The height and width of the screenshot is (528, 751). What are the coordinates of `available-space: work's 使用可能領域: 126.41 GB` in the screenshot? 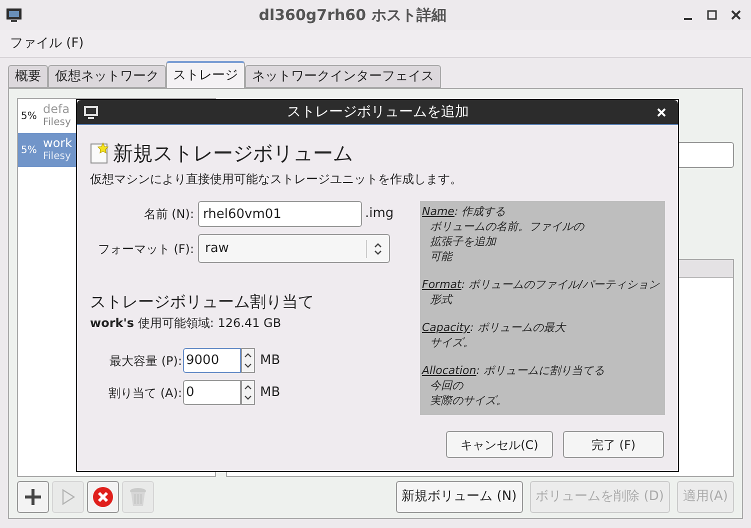 It's located at (186, 323).